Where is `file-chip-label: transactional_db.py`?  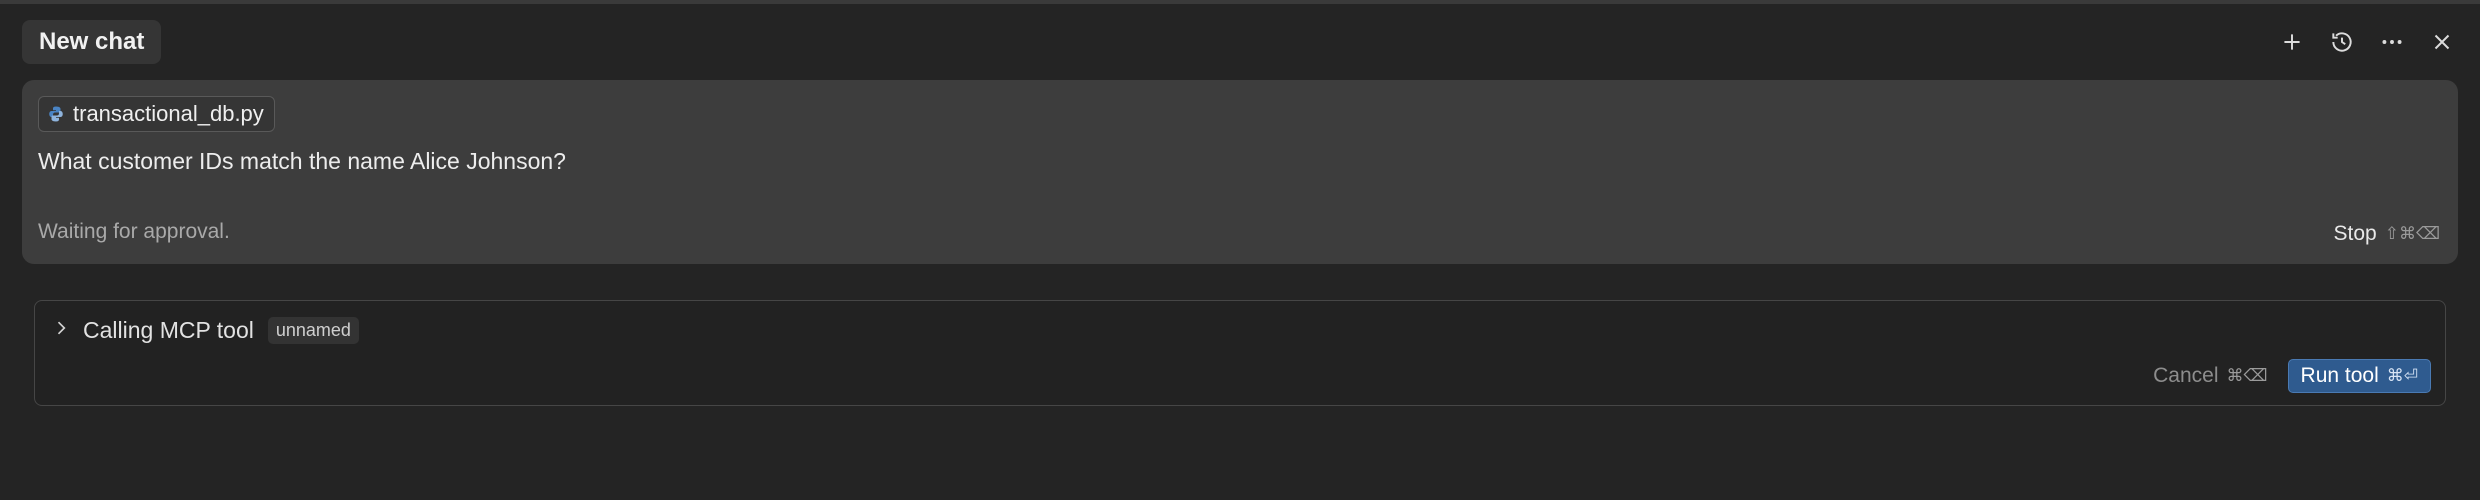 file-chip-label: transactional_db.py is located at coordinates (168, 113).